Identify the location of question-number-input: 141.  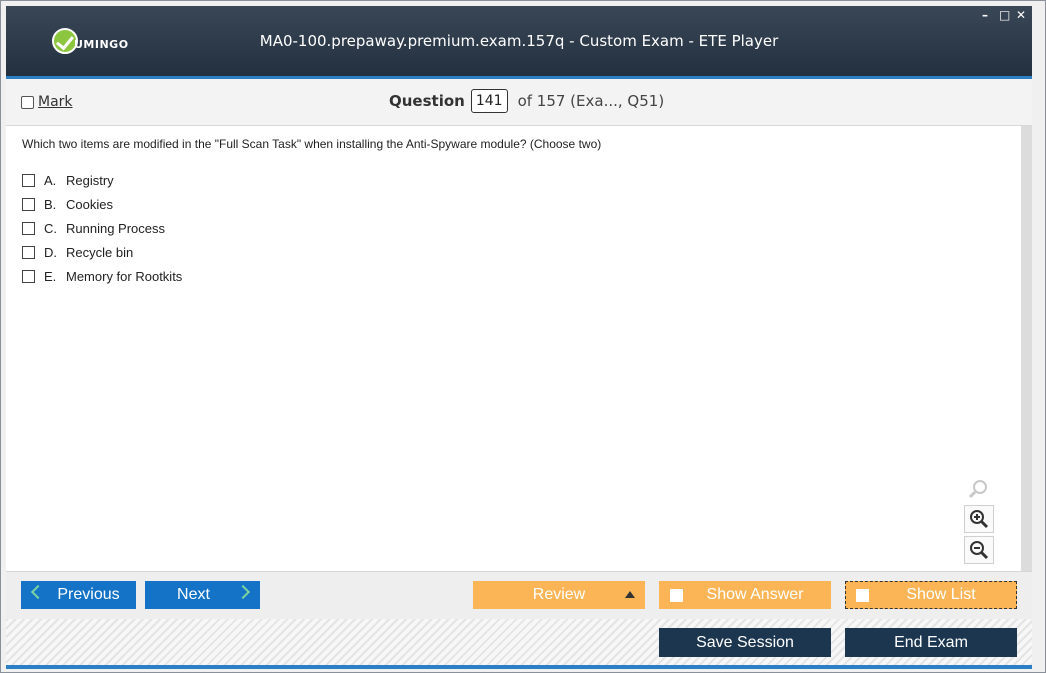
(489, 101).